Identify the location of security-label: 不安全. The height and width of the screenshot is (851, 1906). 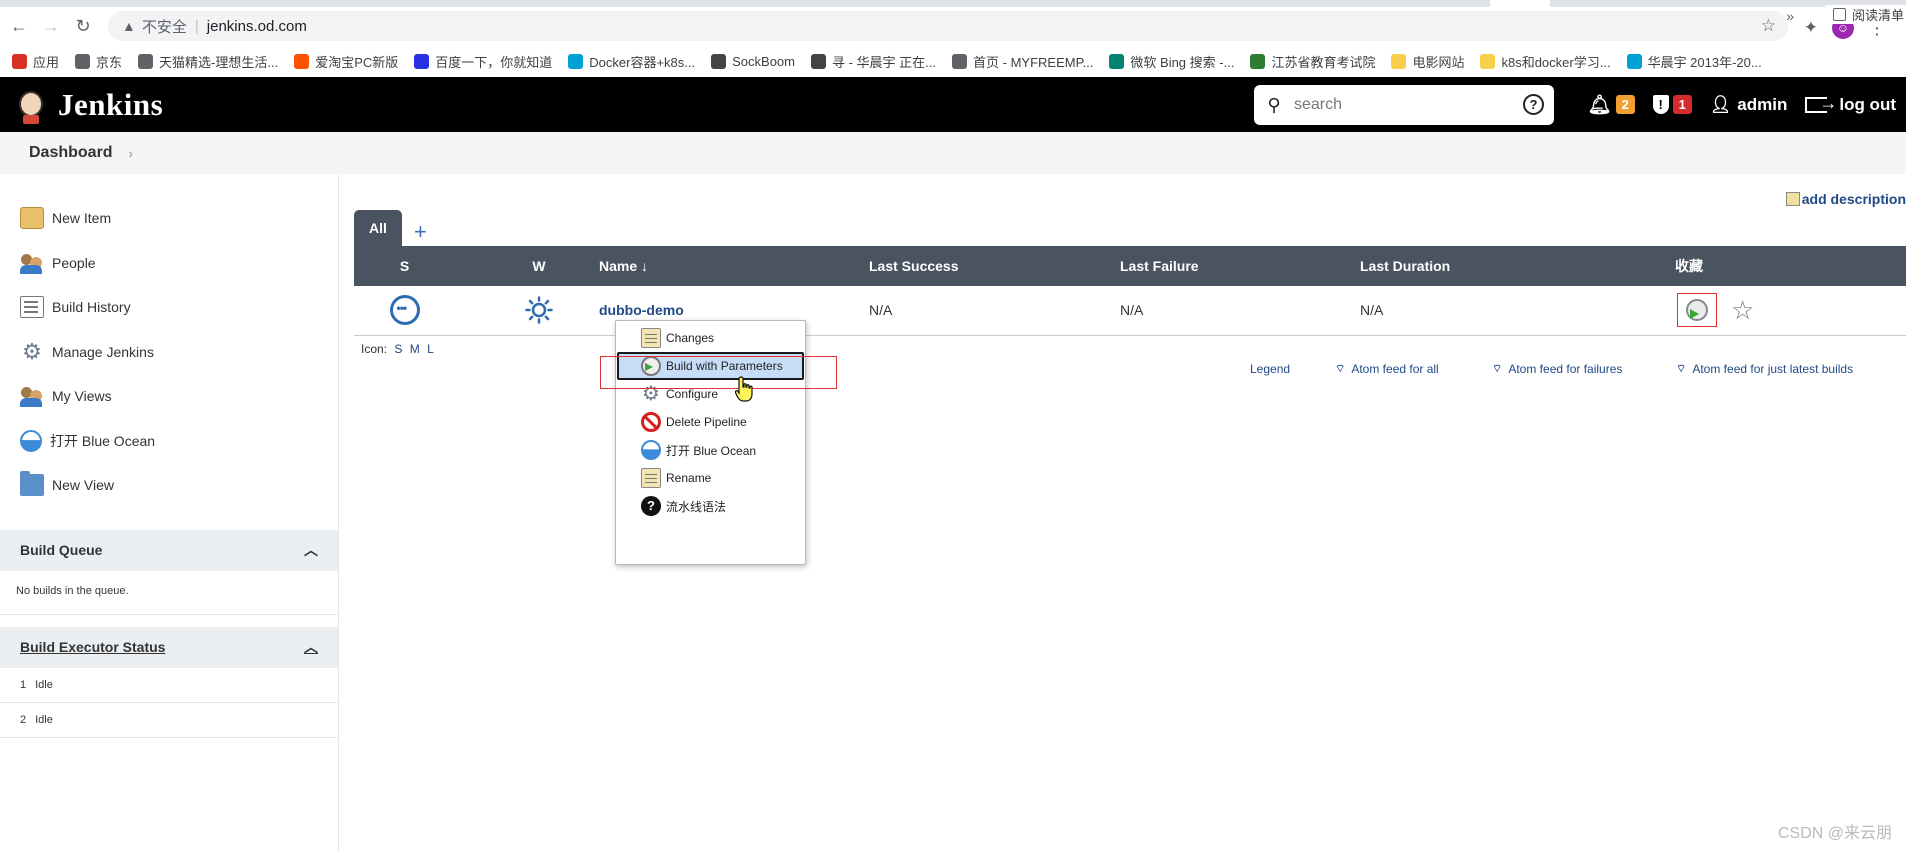
(164, 26).